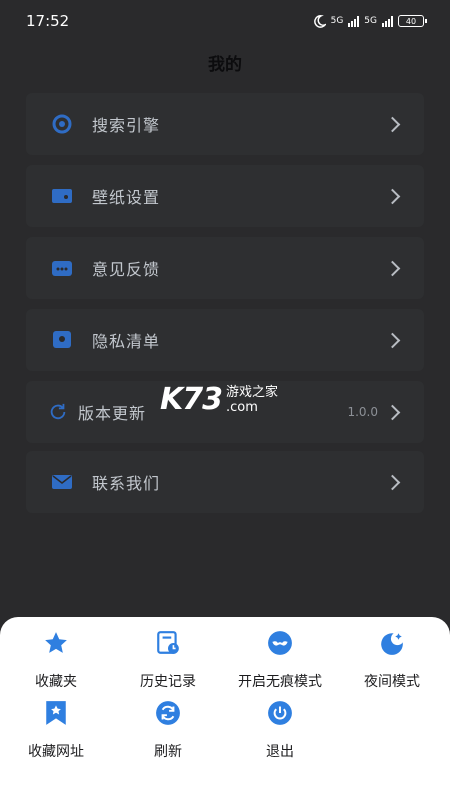 Image resolution: width=450 pixels, height=800 pixels. What do you see at coordinates (168, 661) in the screenshot?
I see `history-button: 历史记录` at bounding box center [168, 661].